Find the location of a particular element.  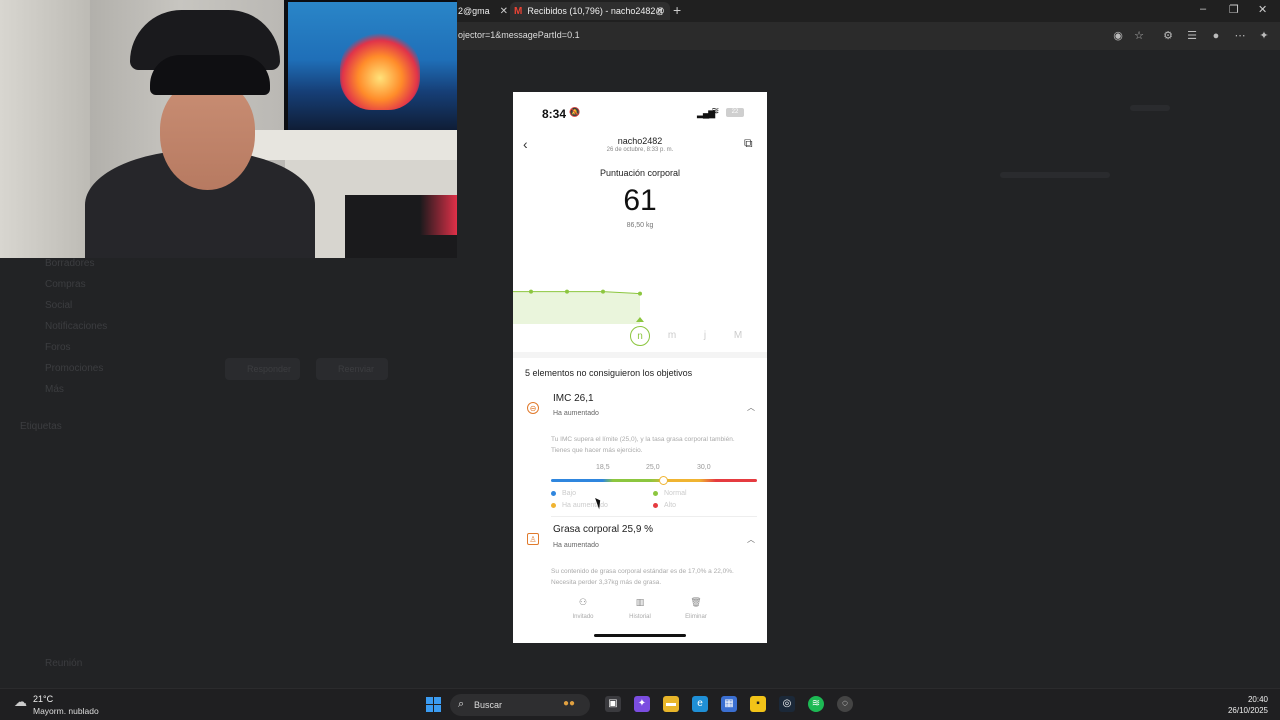

steam-icon: ◎ is located at coordinates (787, 704).